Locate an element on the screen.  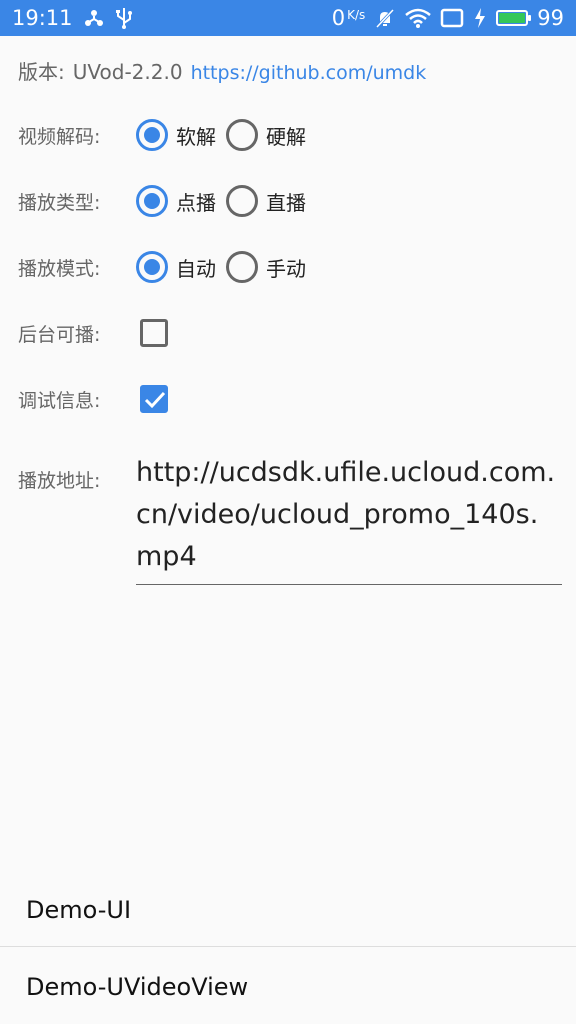
version-value: UVod-2.2.0 is located at coordinates (127, 72).